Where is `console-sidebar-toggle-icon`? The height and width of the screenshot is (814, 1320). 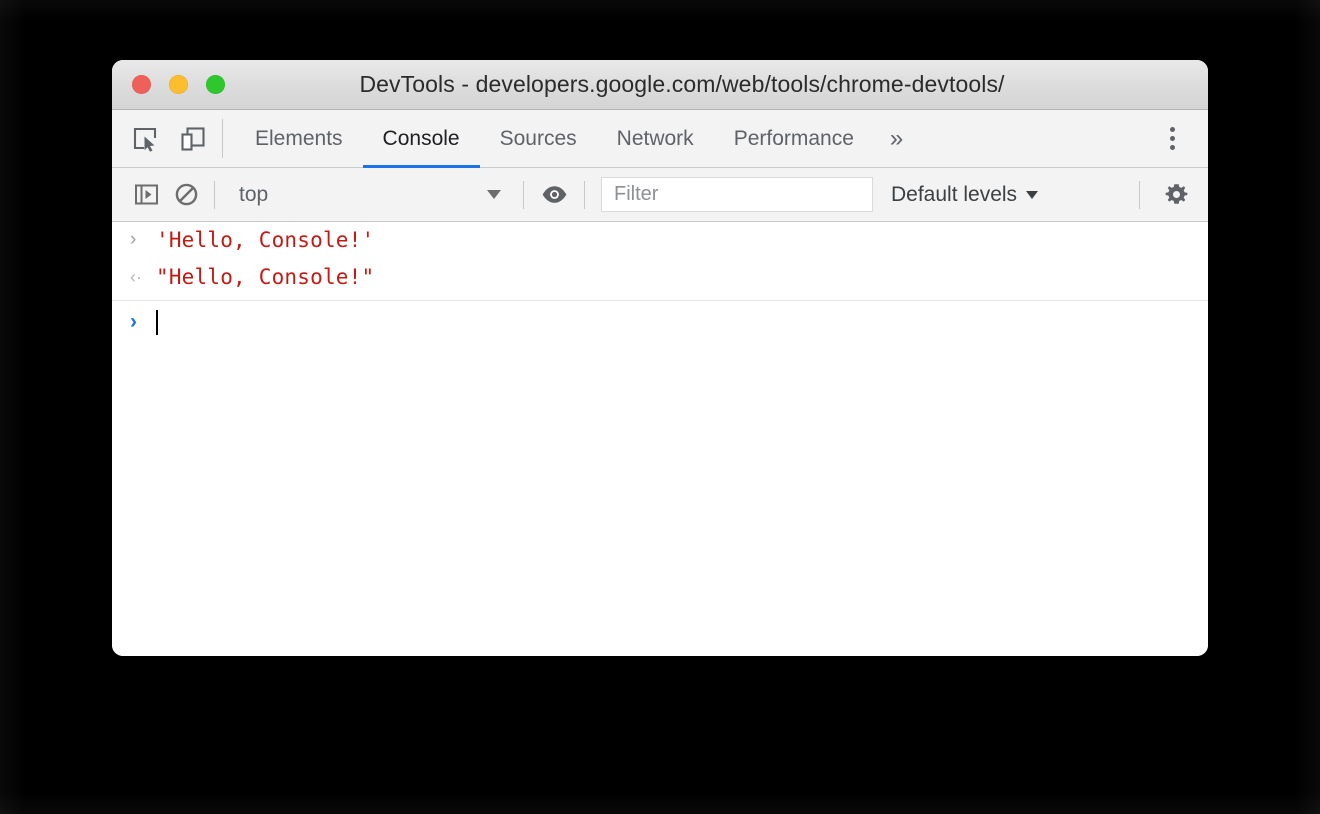
console-sidebar-toggle-icon is located at coordinates (146, 194).